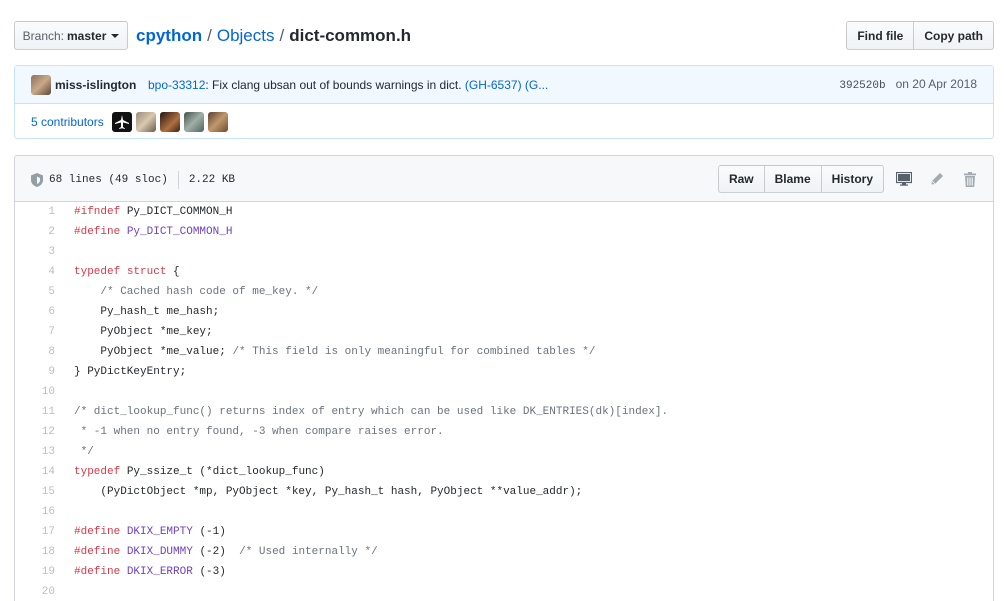  I want to click on desktop-icon, so click(904, 179).